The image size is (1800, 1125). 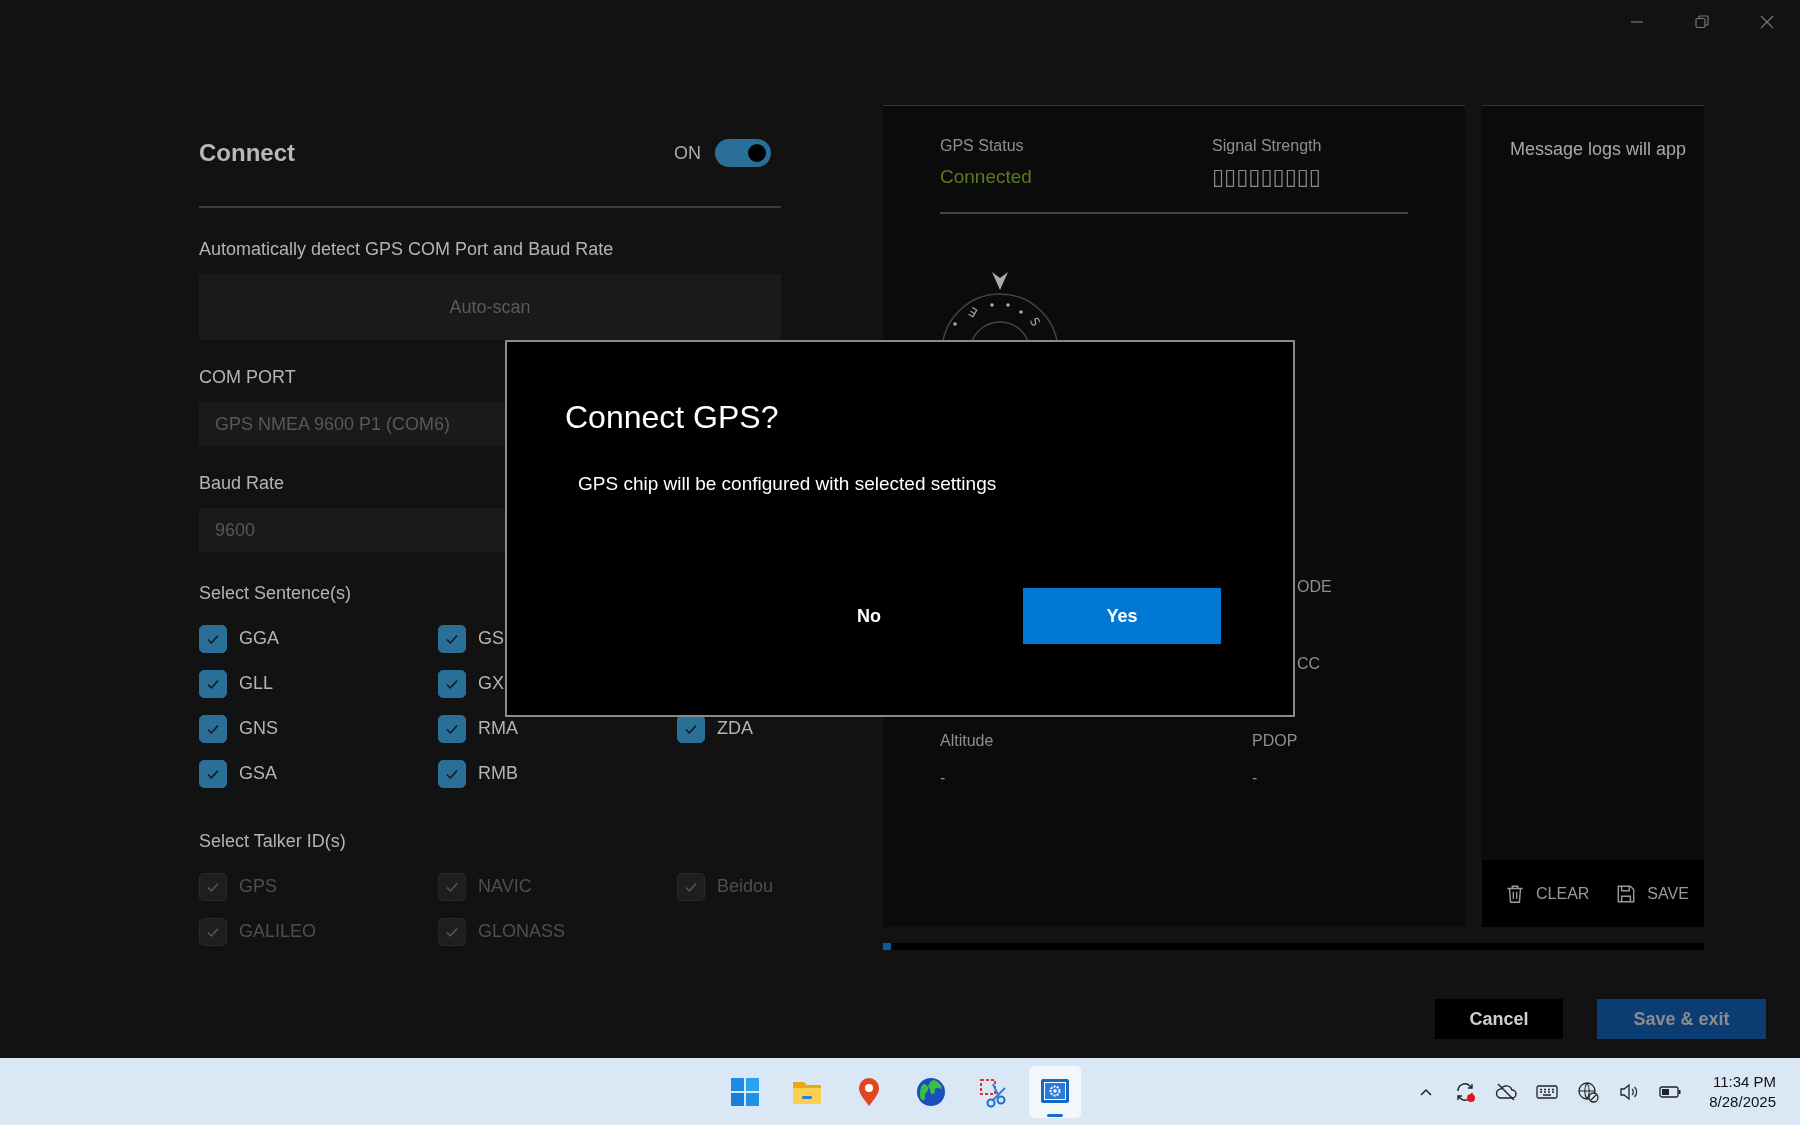 What do you see at coordinates (406, 249) in the screenshot?
I see `field-label: Automatically detect GPS COM Port and Baud Rate` at bounding box center [406, 249].